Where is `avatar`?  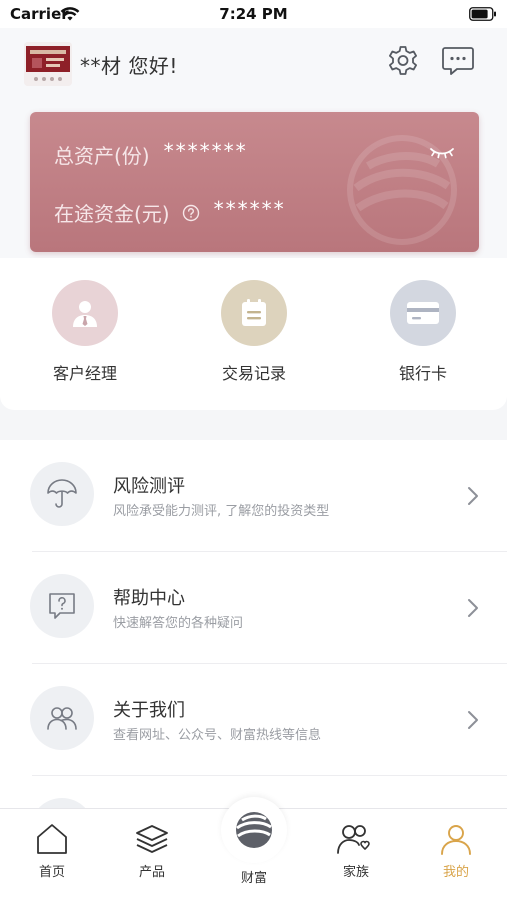
avatar is located at coordinates (48, 64).